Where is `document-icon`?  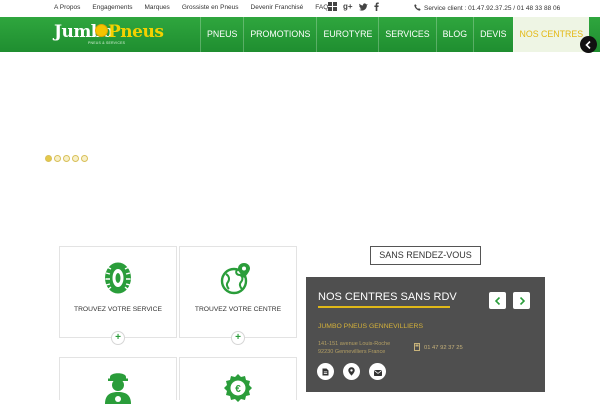
document-icon is located at coordinates (325, 372).